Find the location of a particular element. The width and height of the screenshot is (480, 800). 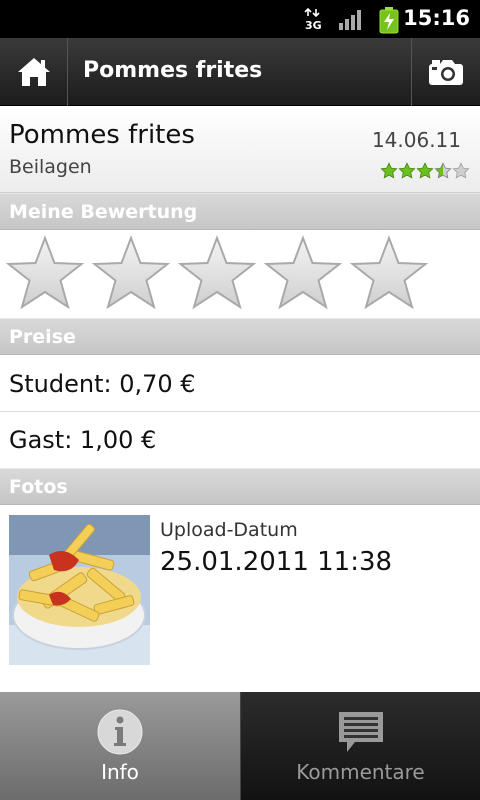

upload-date-label: Upload-Datum is located at coordinates (229, 530).